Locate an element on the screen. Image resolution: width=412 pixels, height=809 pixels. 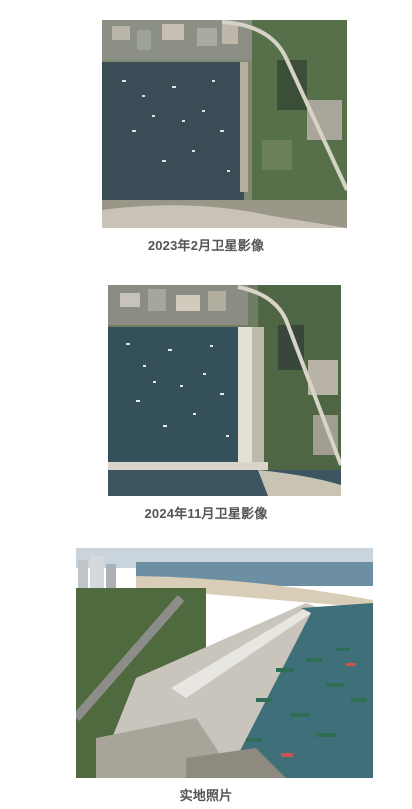
caption-satellite-2024: 2024年11月卫星影像 is located at coordinates (206, 513).